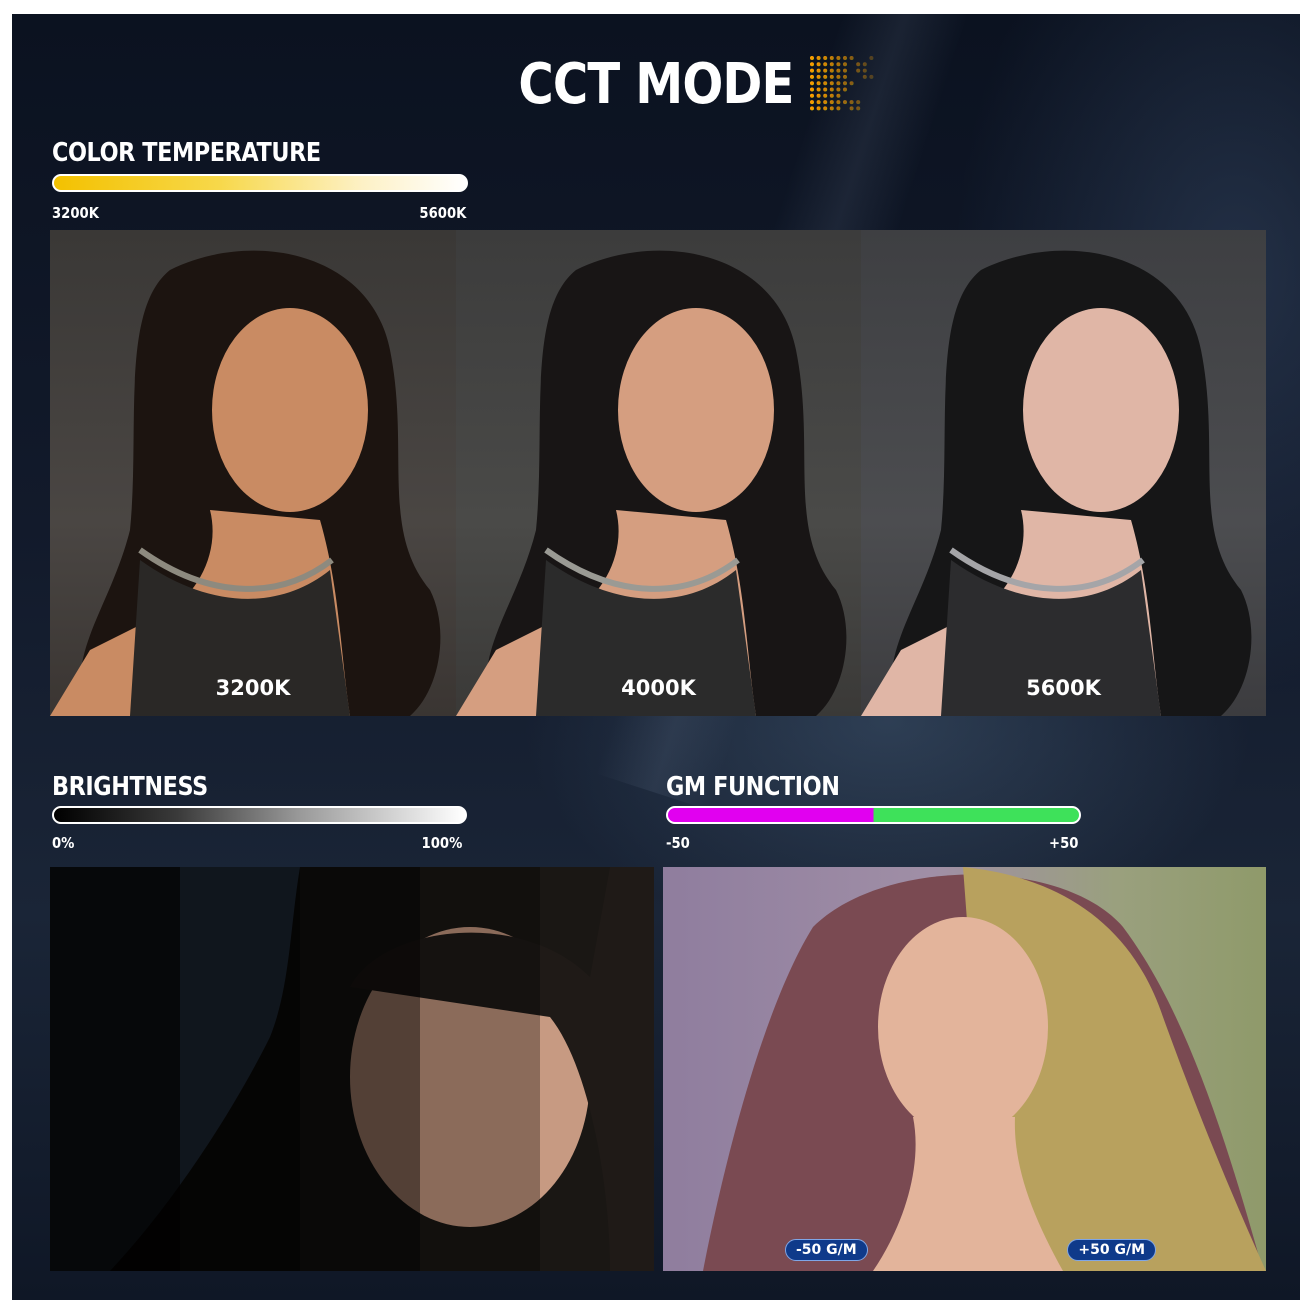 This screenshot has height=1305, width=1311. I want to click on page-title: CCT MODE, so click(656, 84).